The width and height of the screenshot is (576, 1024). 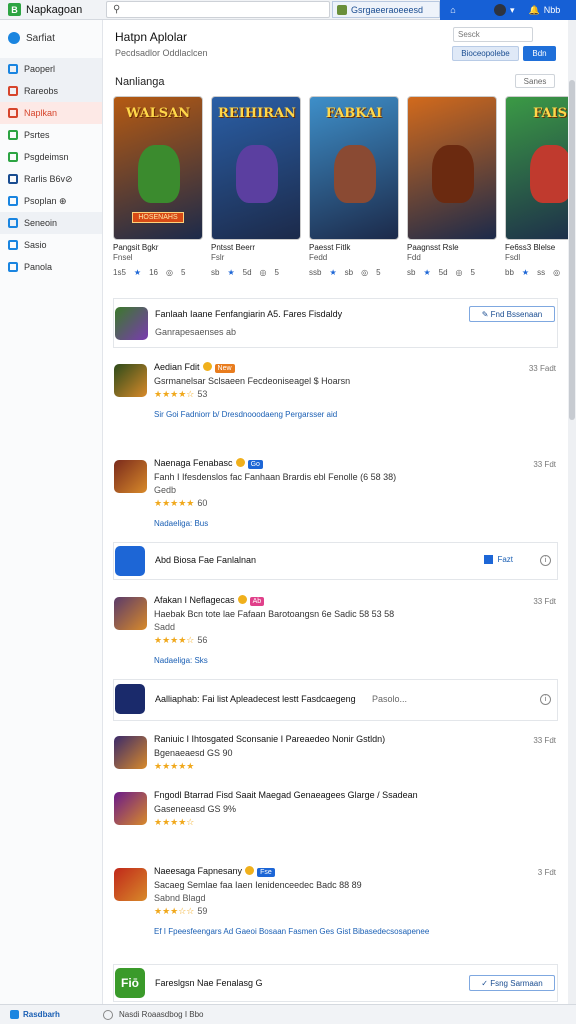 What do you see at coordinates (174, 503) in the screenshot?
I see `app-rating-stars: ★★★★★` at bounding box center [174, 503].